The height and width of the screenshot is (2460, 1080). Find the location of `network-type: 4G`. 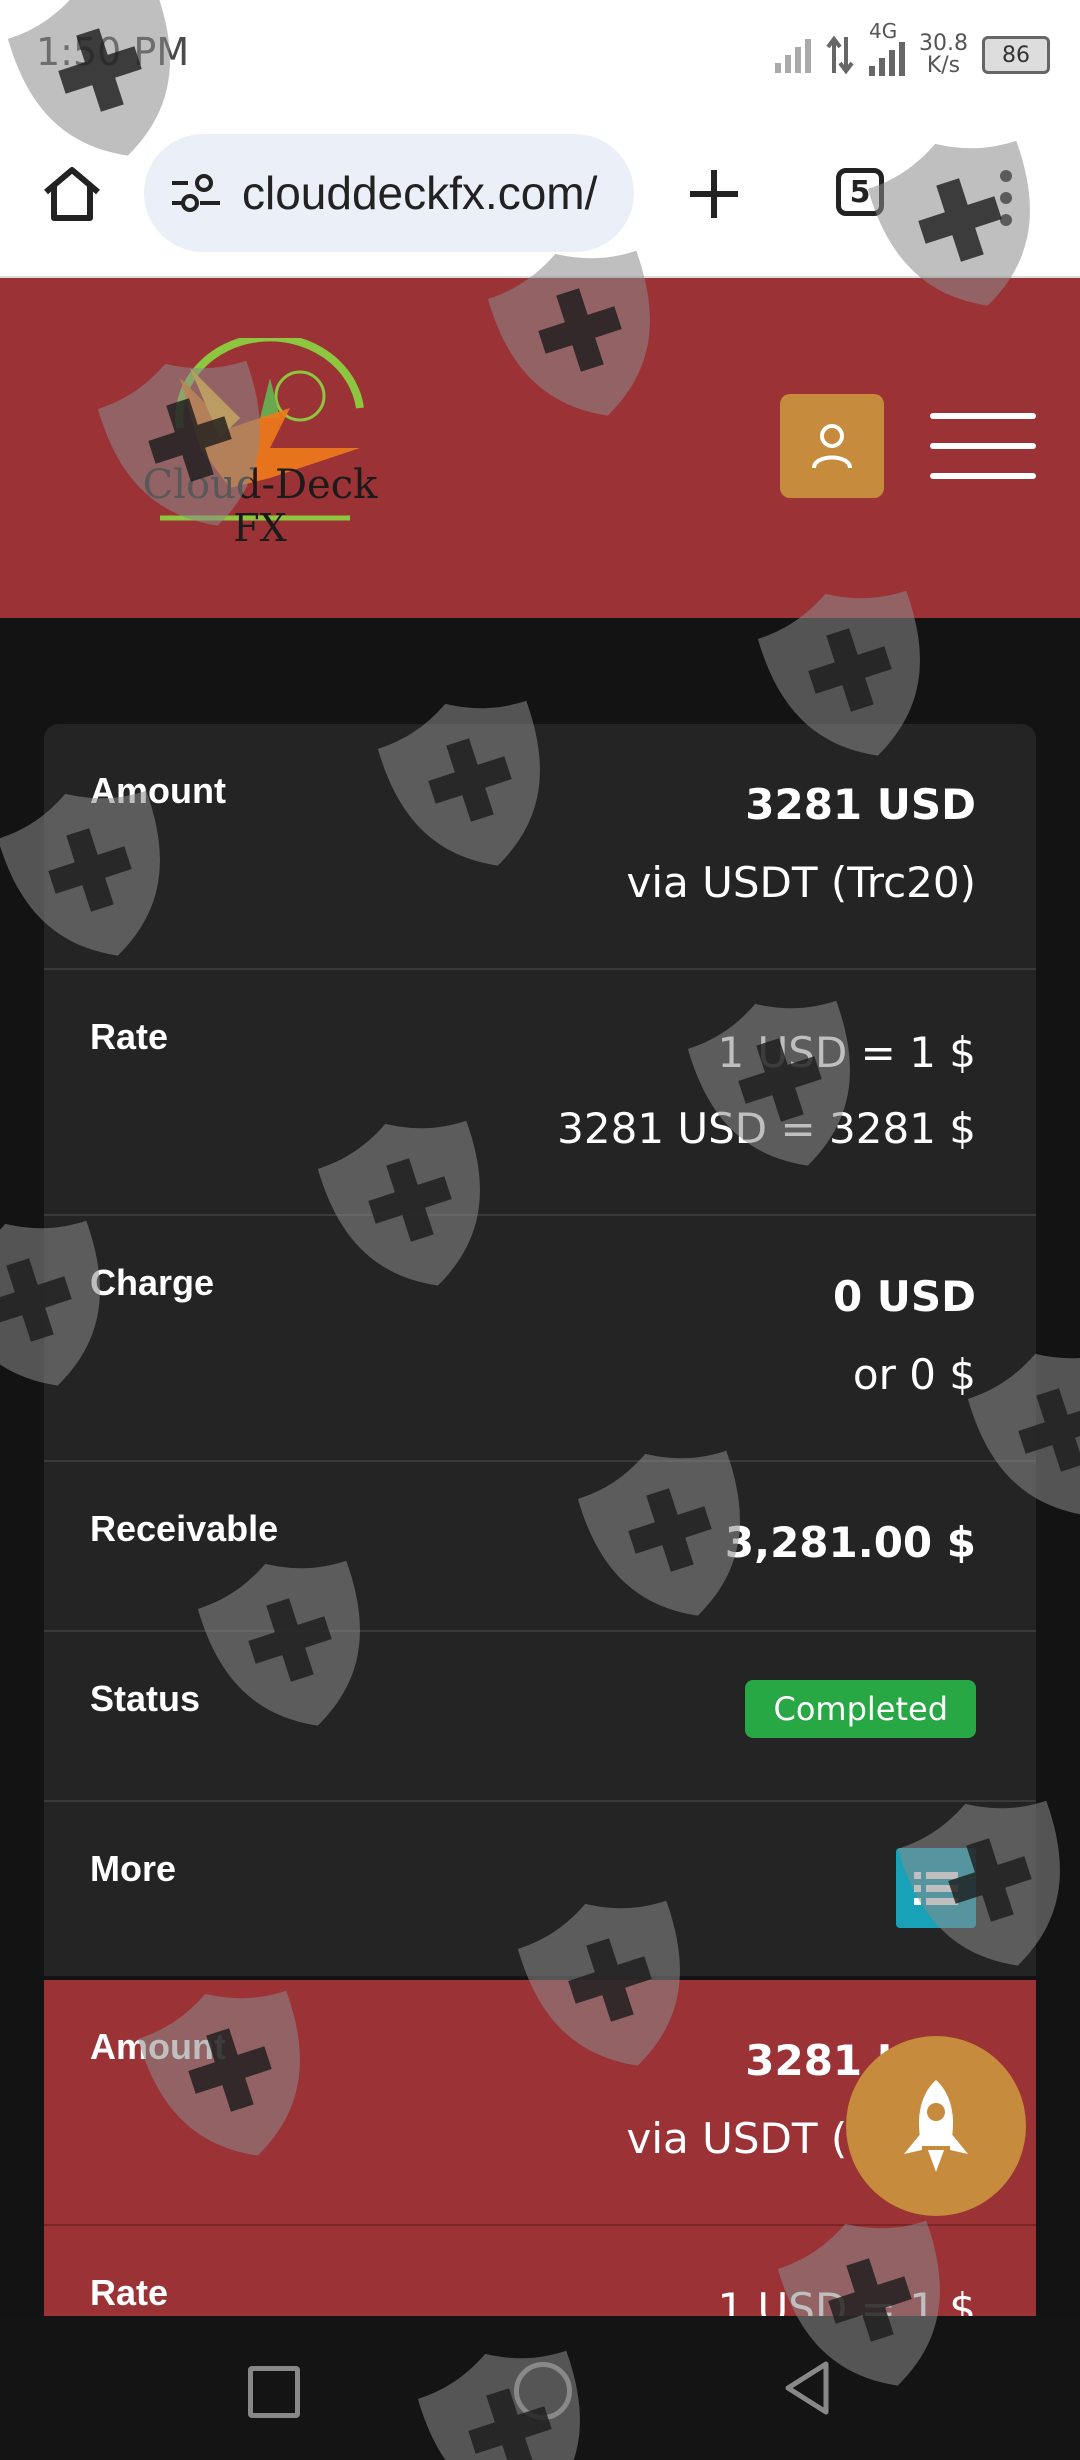

network-type: 4G is located at coordinates (883, 31).